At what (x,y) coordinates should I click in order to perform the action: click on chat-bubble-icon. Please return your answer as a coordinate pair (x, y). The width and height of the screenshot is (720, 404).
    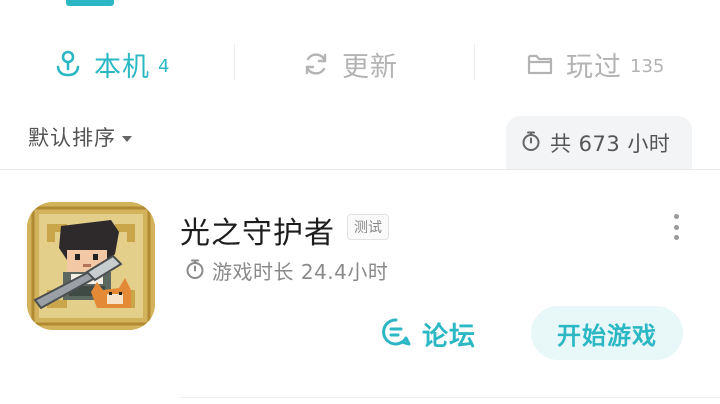
    Looking at the image, I should click on (396, 334).